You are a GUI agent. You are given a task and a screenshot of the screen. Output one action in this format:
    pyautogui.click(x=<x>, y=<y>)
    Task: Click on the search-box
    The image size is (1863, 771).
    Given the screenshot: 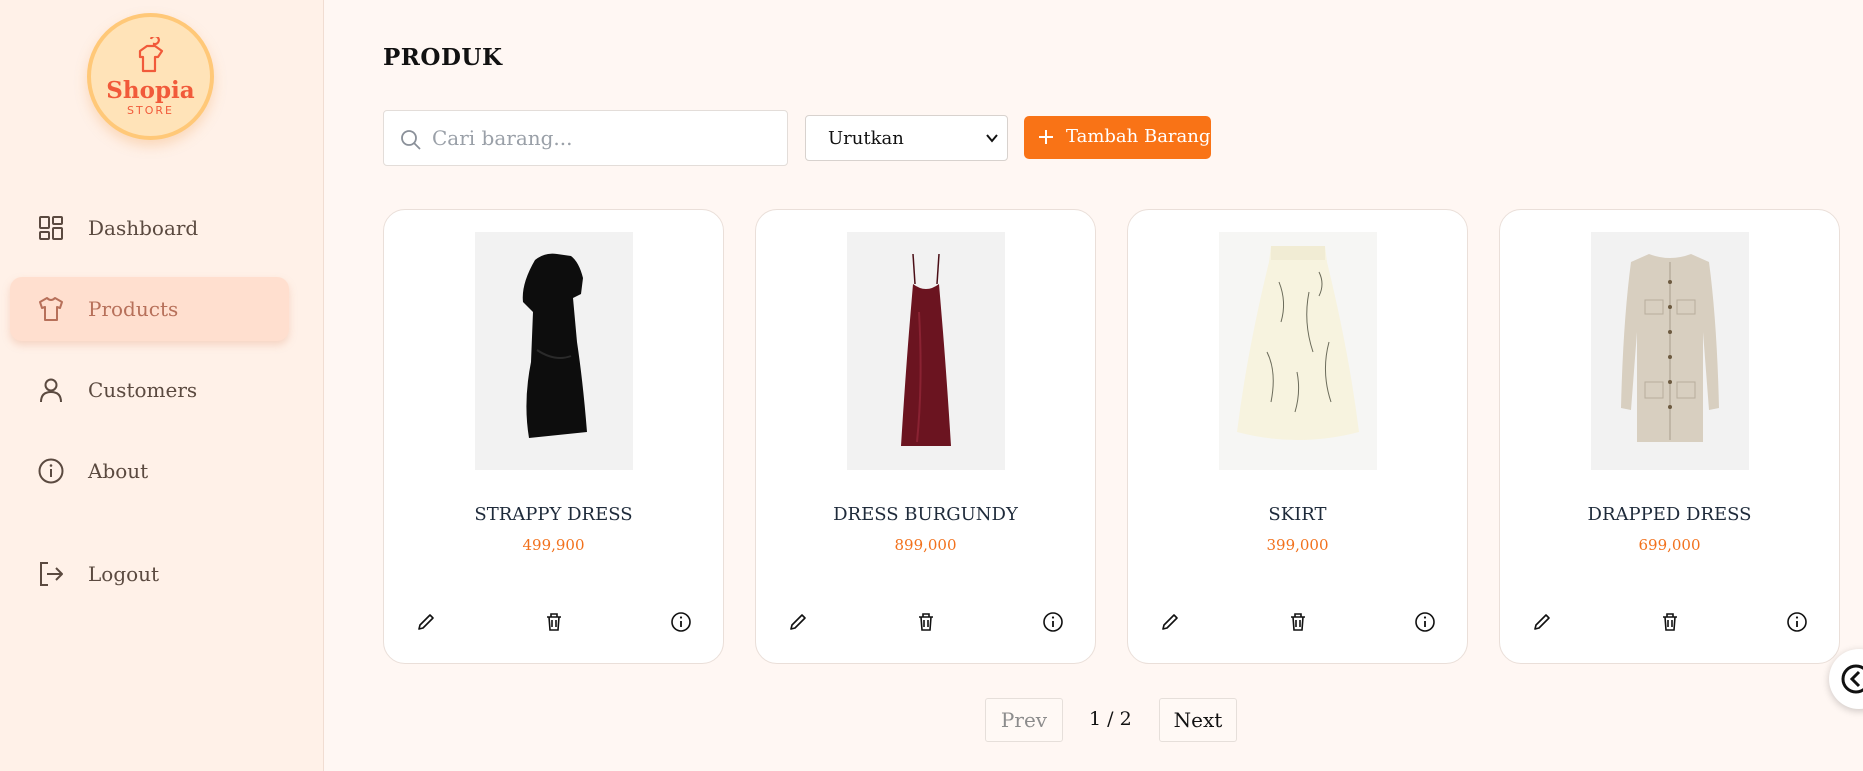 What is the action you would take?
    pyautogui.click(x=585, y=138)
    